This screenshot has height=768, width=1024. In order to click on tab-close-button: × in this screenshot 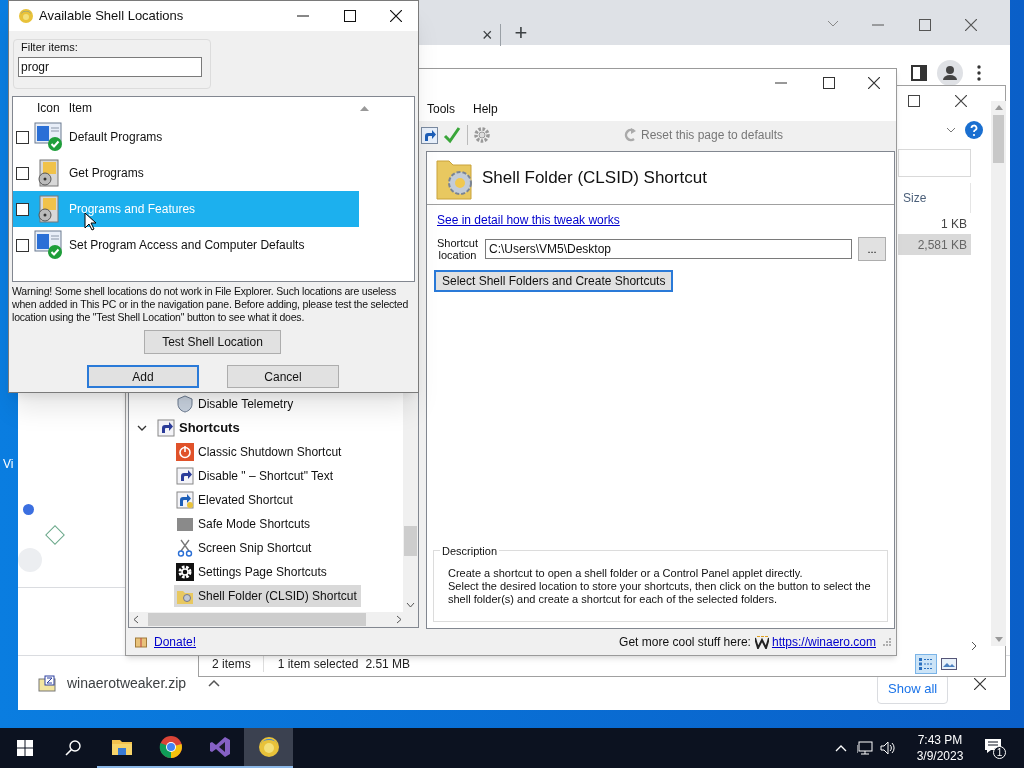, I will do `click(487, 35)`.